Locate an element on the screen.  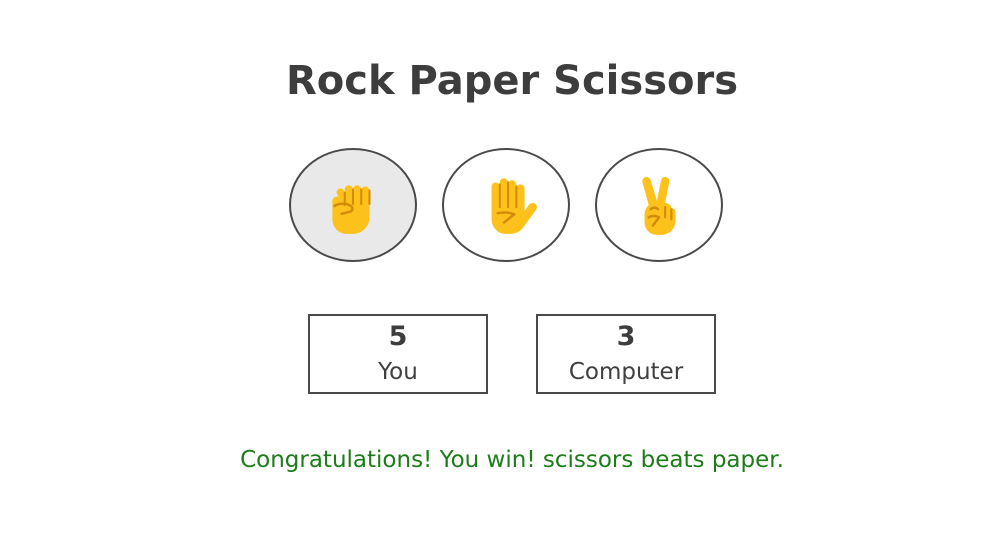
rock-button is located at coordinates (353, 205).